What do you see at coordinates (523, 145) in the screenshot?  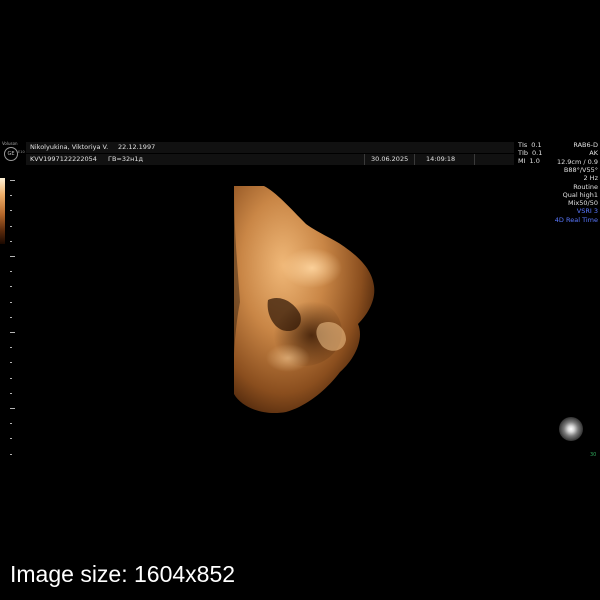 I see `acoustic-index-label: TIs` at bounding box center [523, 145].